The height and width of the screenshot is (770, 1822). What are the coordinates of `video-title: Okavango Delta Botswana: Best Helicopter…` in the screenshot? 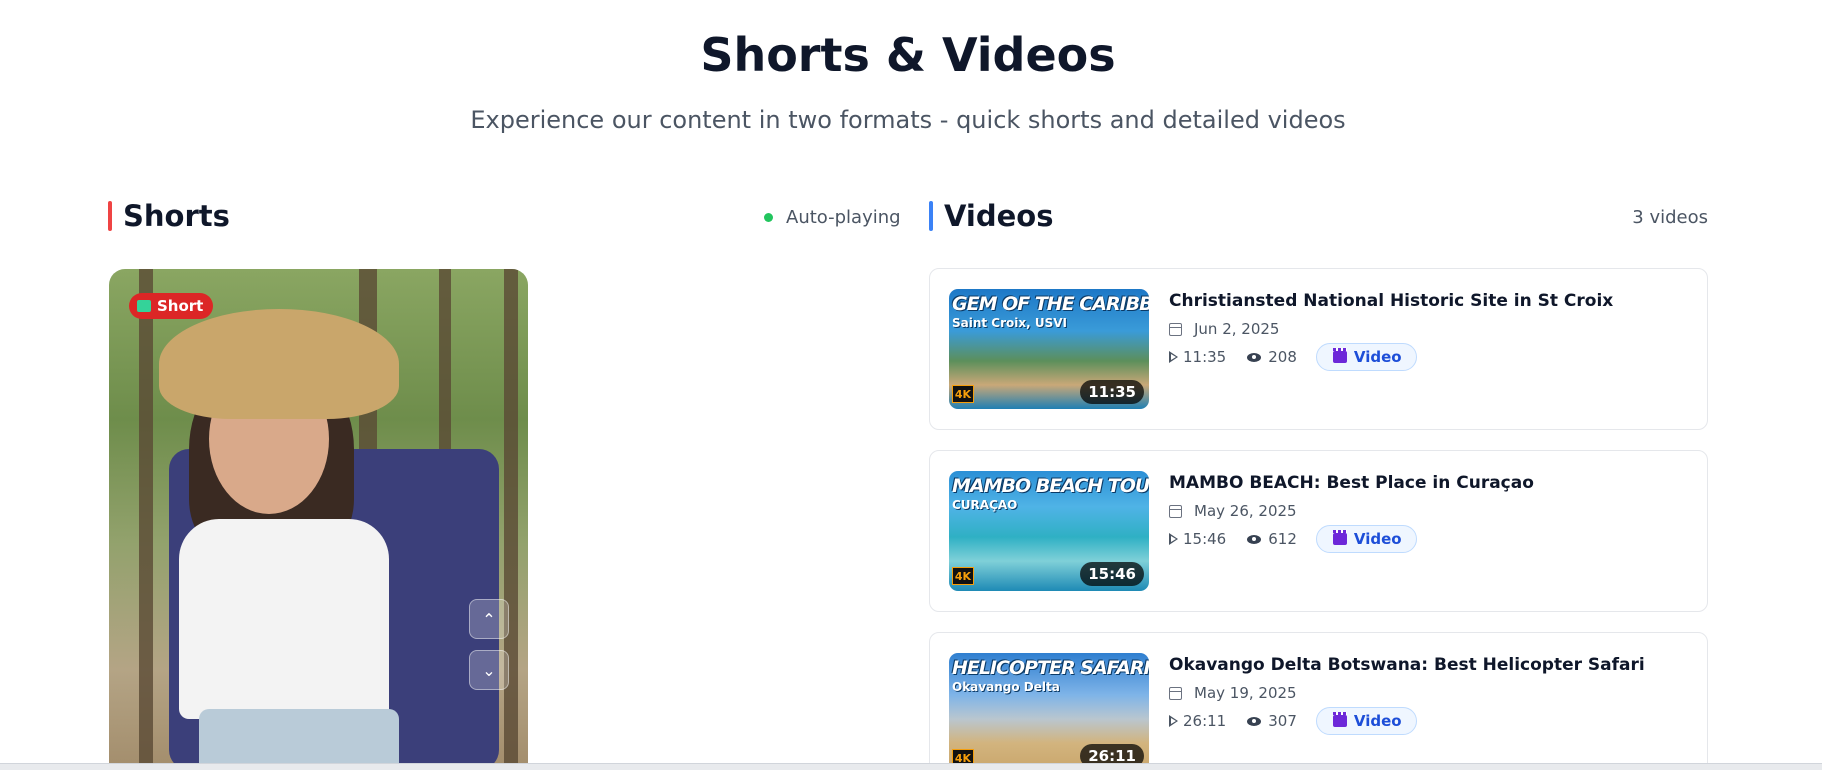 It's located at (1407, 665).